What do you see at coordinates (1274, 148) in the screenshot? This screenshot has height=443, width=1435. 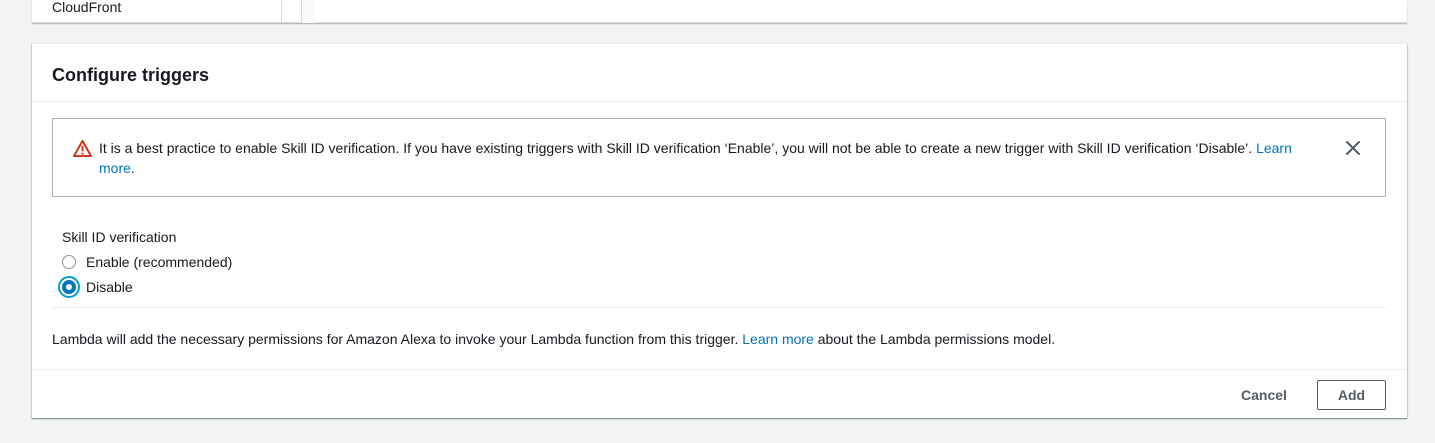 I see `alert-learn-more-link-part1: Learn` at bounding box center [1274, 148].